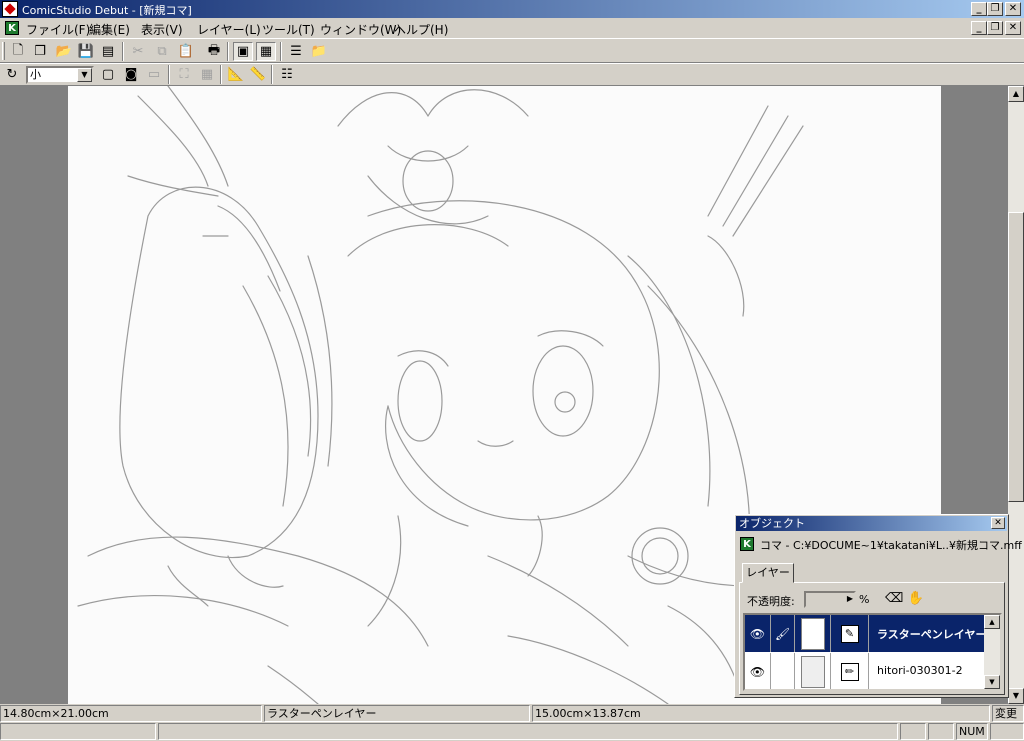 The width and height of the screenshot is (1024, 741). Describe the element at coordinates (761, 713) in the screenshot. I see `cursor-position-display: 15.00cm×13.87cm` at that location.